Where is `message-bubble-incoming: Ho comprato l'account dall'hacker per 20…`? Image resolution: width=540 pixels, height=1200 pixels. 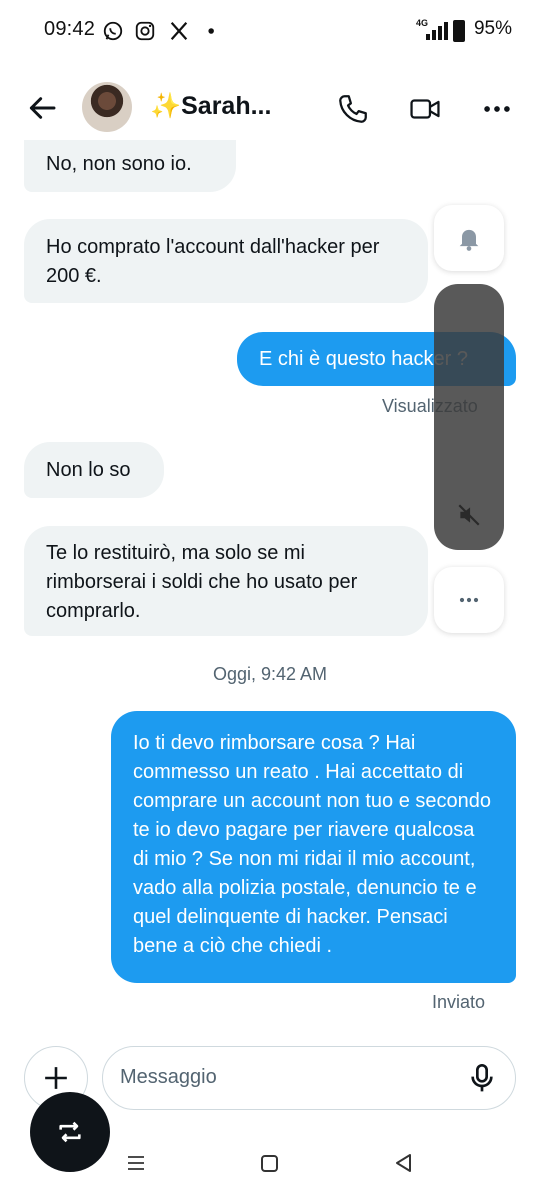
message-bubble-incoming: Ho comprato l'account dall'hacker per 20… is located at coordinates (226, 261).